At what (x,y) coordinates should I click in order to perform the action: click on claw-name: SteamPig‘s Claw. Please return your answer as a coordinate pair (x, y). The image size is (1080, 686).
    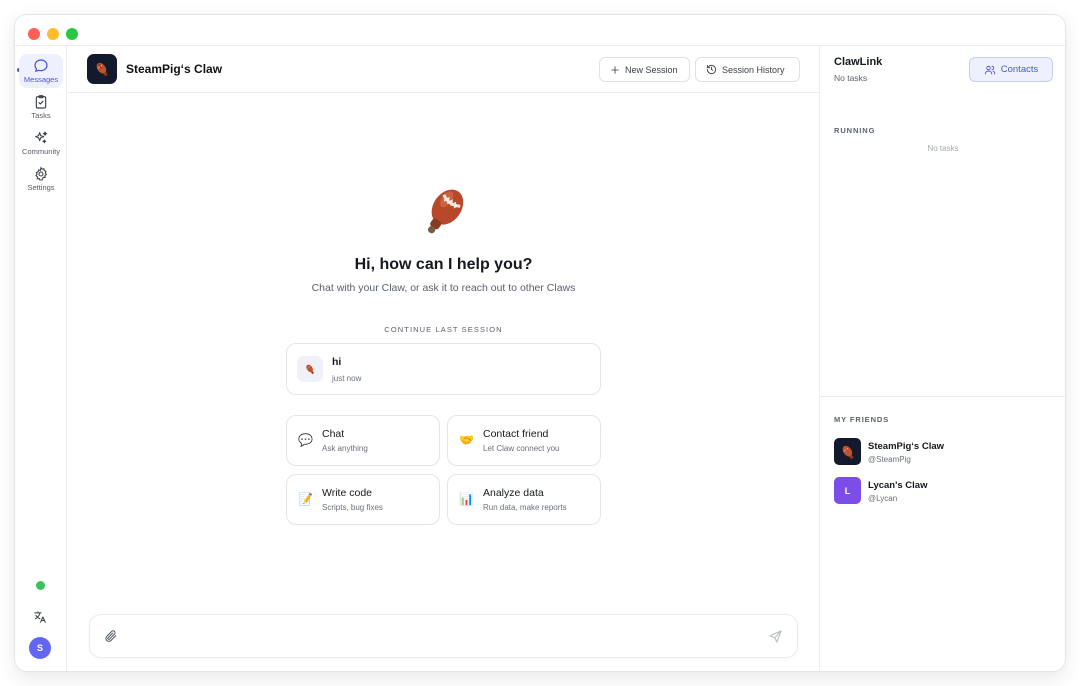
    Looking at the image, I should click on (174, 69).